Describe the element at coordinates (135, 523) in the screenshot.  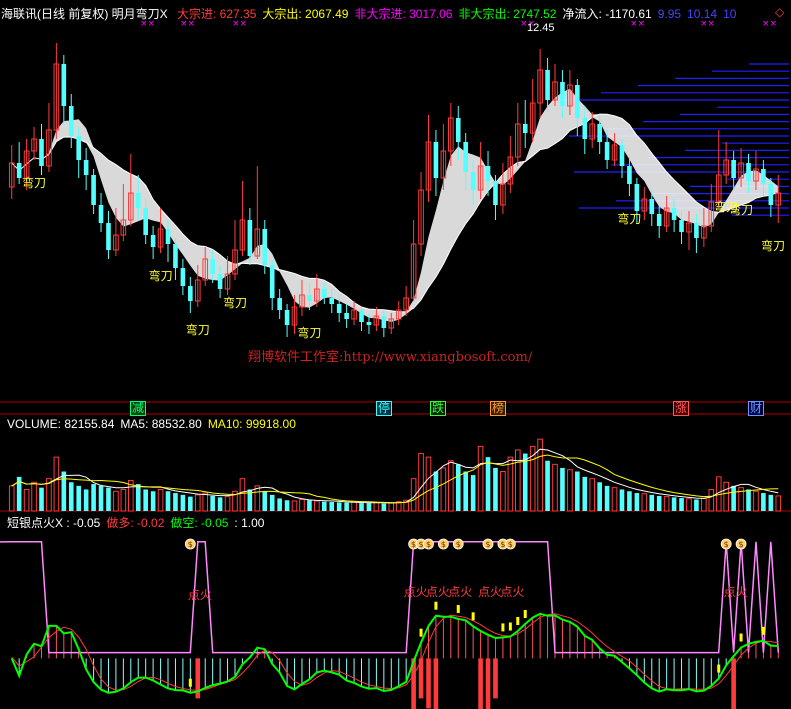
I see `indicator-header-item: 做多: -0.02` at that location.